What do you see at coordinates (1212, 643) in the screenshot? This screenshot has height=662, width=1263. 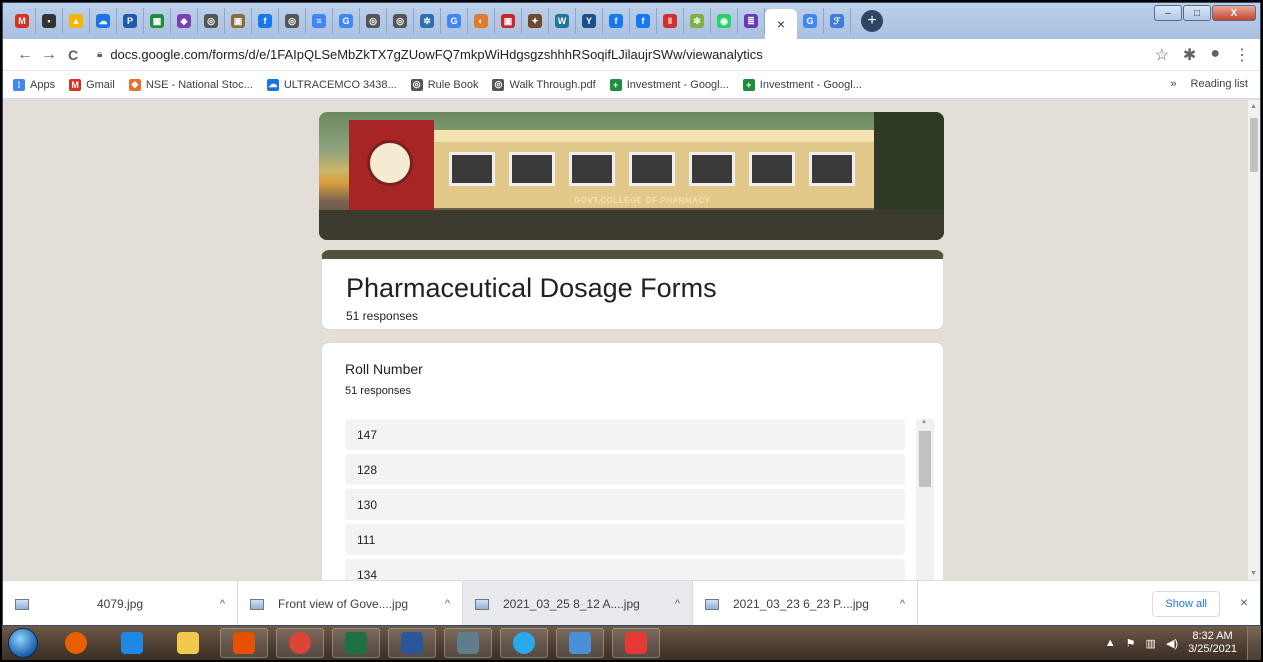 I see `clock: 8:32 AM 3/25/2021` at bounding box center [1212, 643].